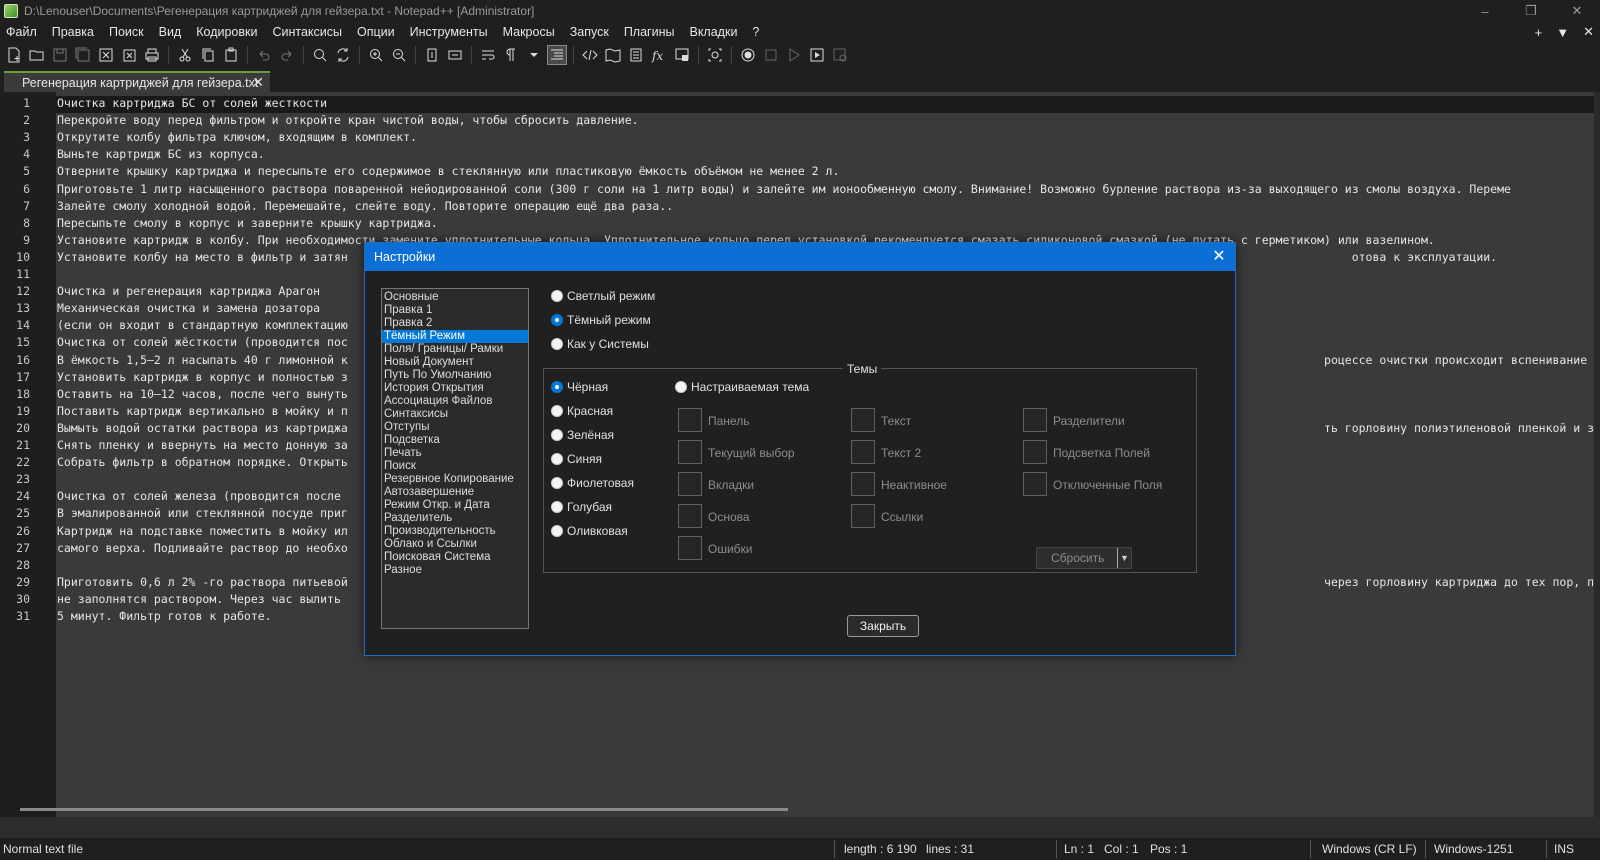 The height and width of the screenshot is (860, 1600). Describe the element at coordinates (376, 55) in the screenshot. I see `zoom-in-icon` at that location.